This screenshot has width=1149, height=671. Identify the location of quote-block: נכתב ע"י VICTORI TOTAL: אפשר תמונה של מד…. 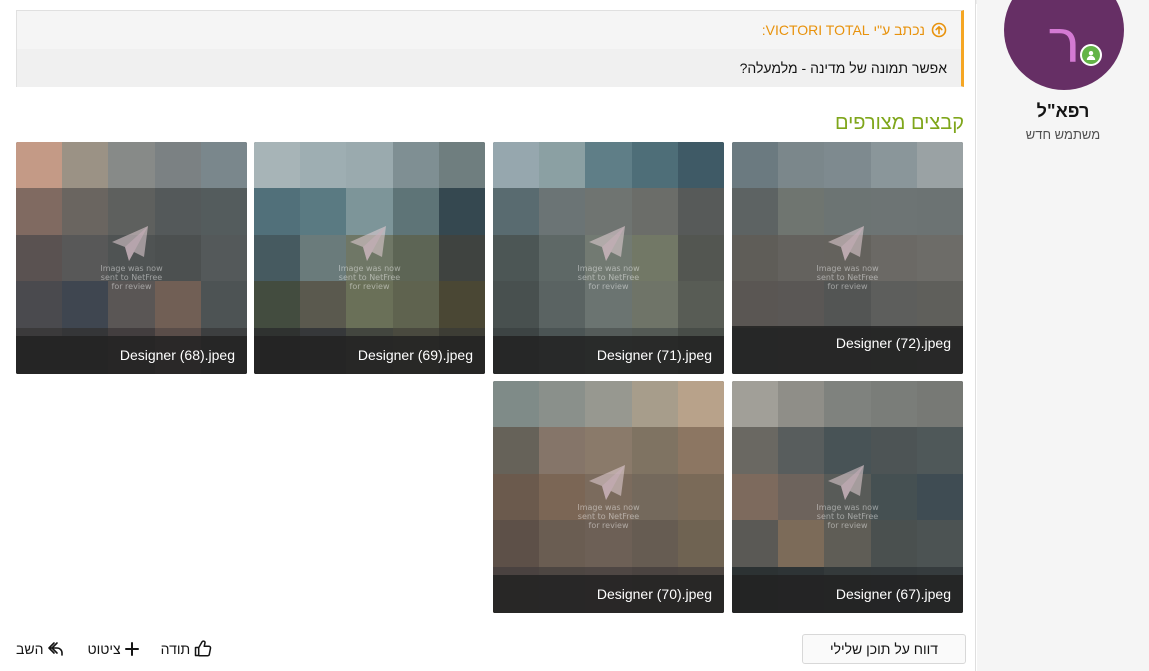
(490, 48).